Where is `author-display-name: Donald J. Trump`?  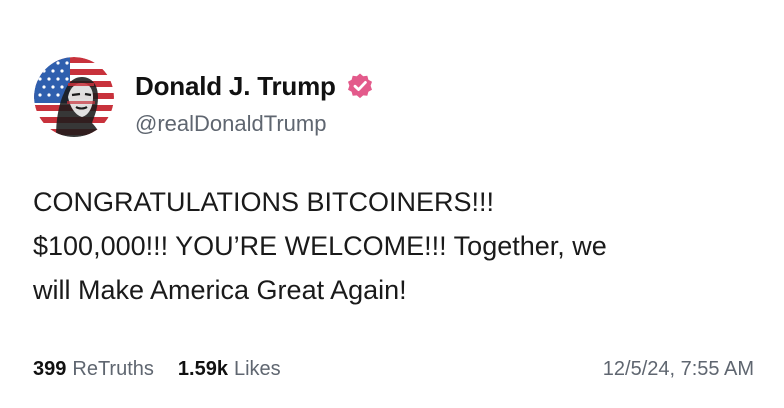
author-display-name: Donald J. Trump is located at coordinates (235, 86).